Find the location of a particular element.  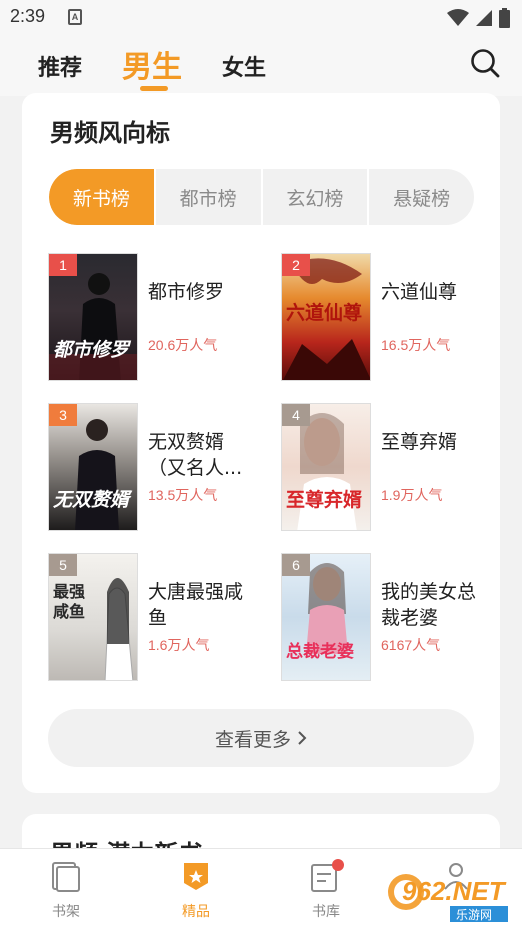

book-item: 3 无双赘婿 无双赘婿（又名人... 13.5万人气 is located at coordinates (158, 467).